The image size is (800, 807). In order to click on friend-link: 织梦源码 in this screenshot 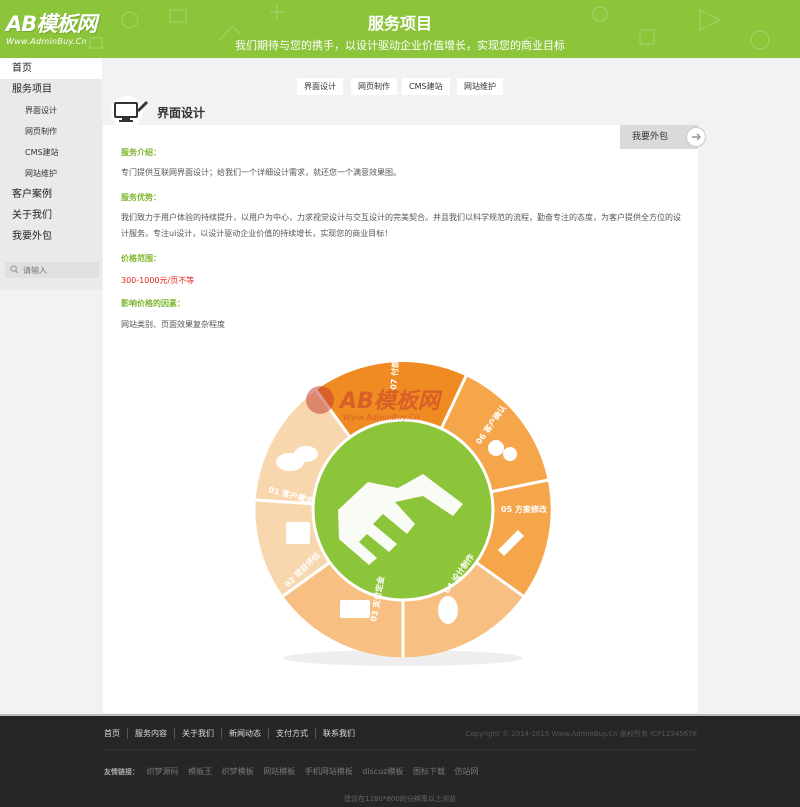, I will do `click(163, 771)`.